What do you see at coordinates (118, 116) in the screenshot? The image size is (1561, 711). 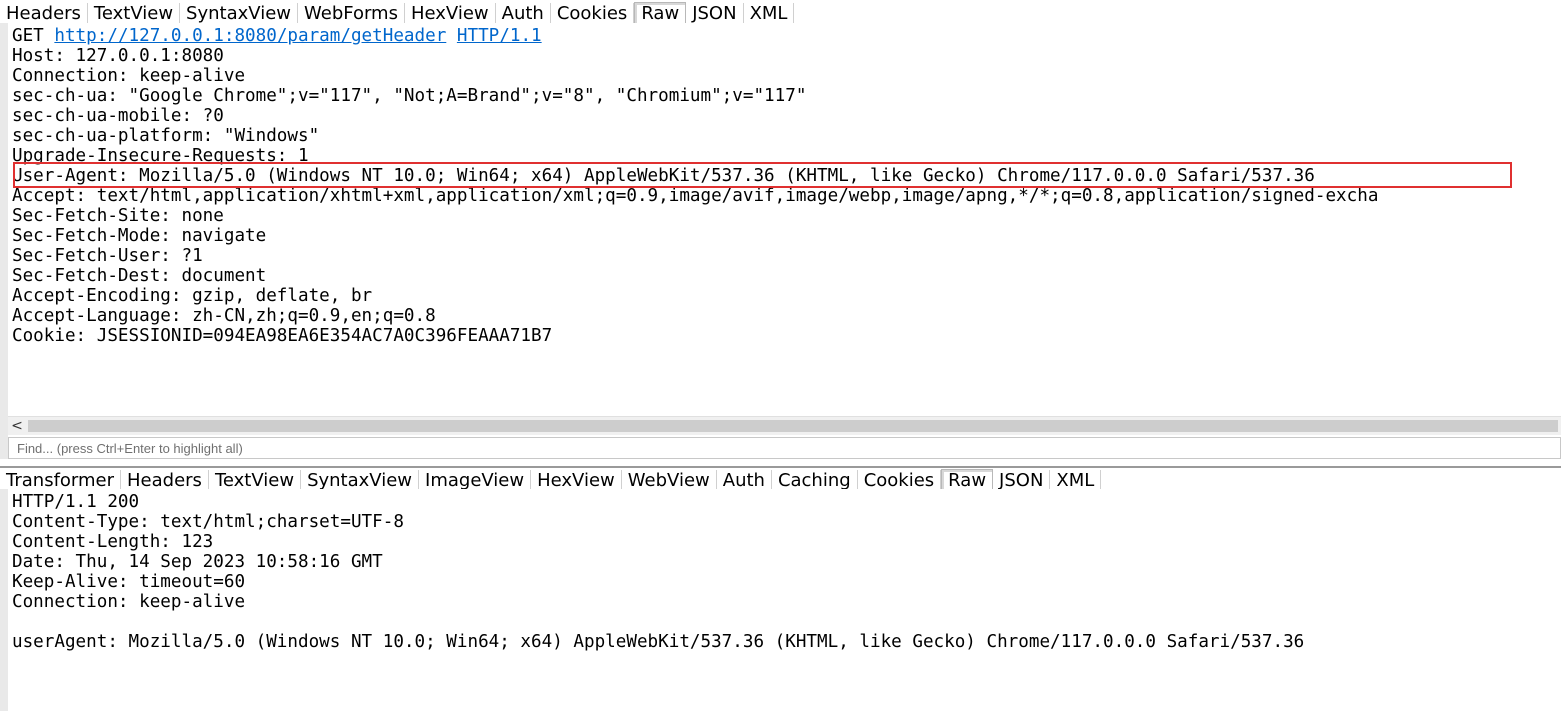 I see `request-header-line: sec-ch-ua-mobile: ?0` at bounding box center [118, 116].